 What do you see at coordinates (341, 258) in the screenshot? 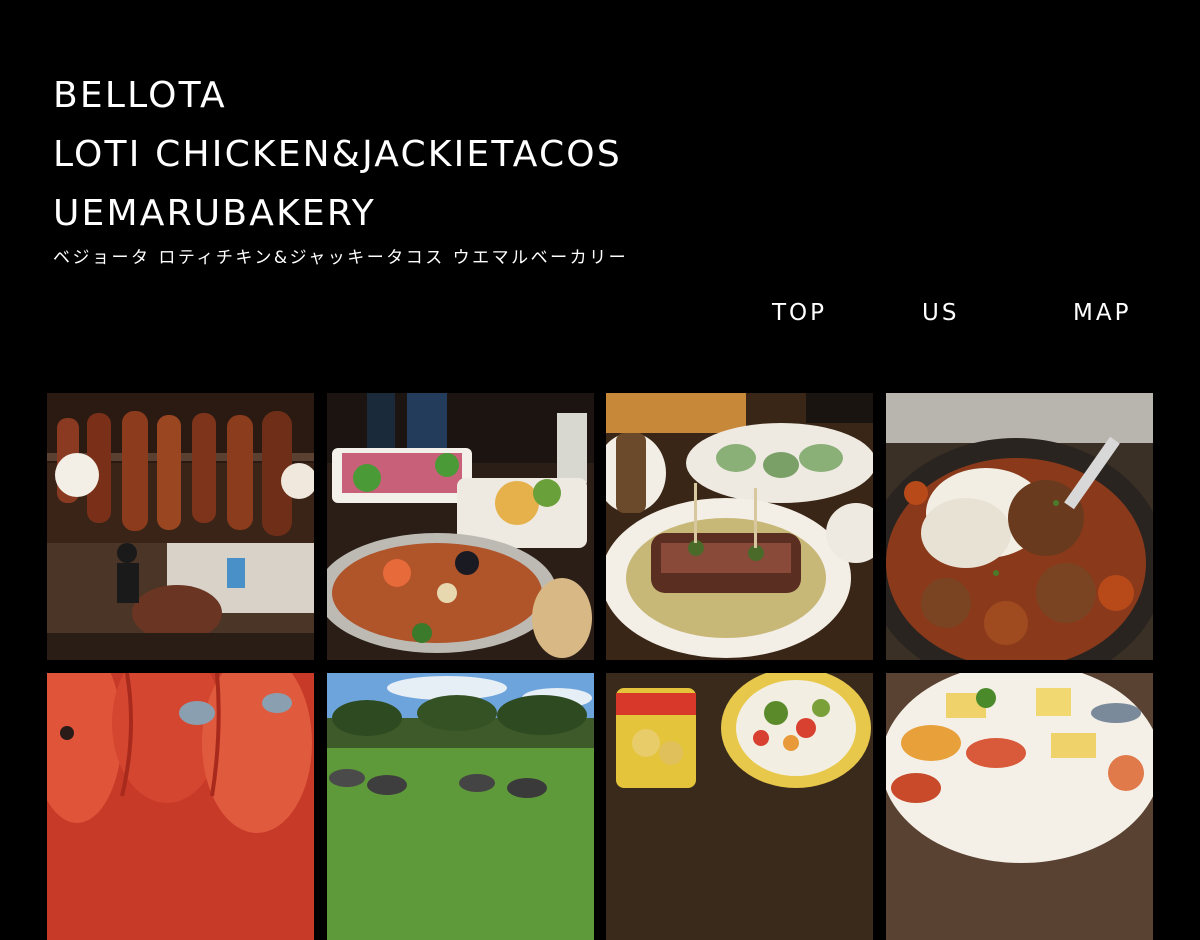
I see `brand-kana-subtitle: ベジョータ ロティチキン&ジャッキータコス ウエマルベーカリー` at bounding box center [341, 258].